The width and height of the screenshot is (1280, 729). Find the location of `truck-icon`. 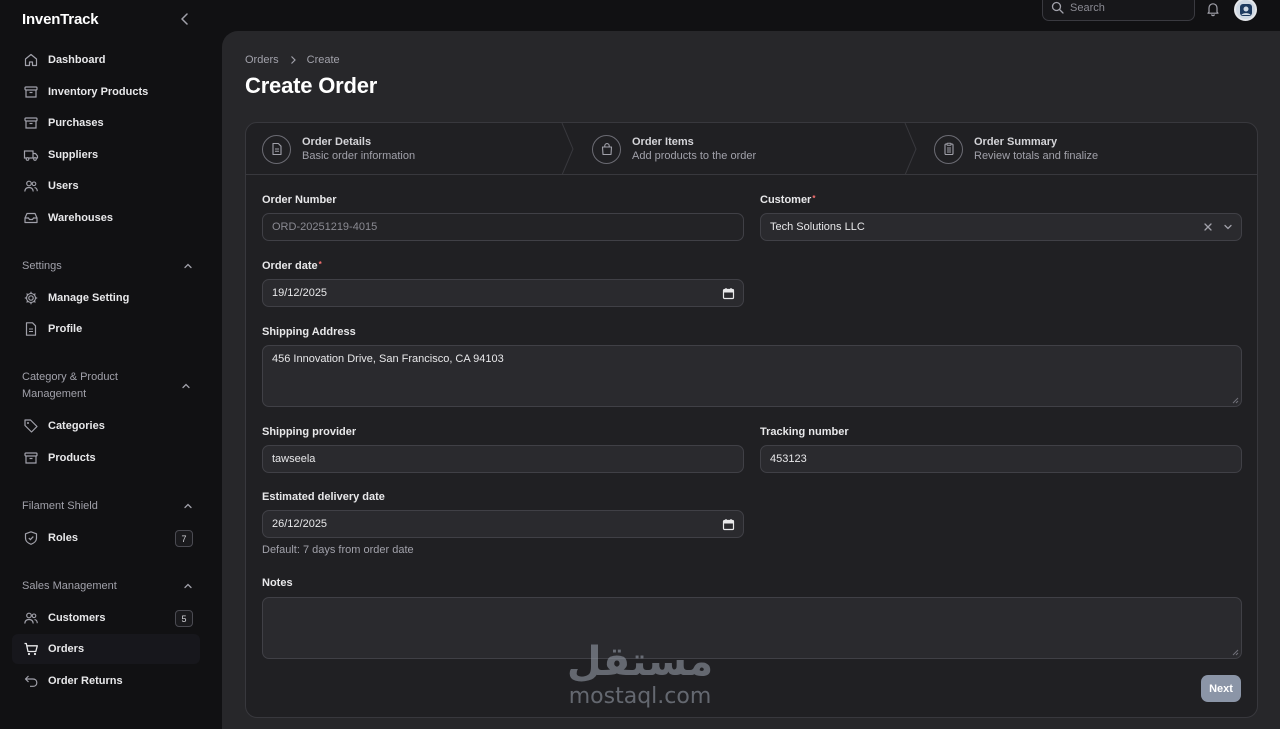

truck-icon is located at coordinates (31, 155).